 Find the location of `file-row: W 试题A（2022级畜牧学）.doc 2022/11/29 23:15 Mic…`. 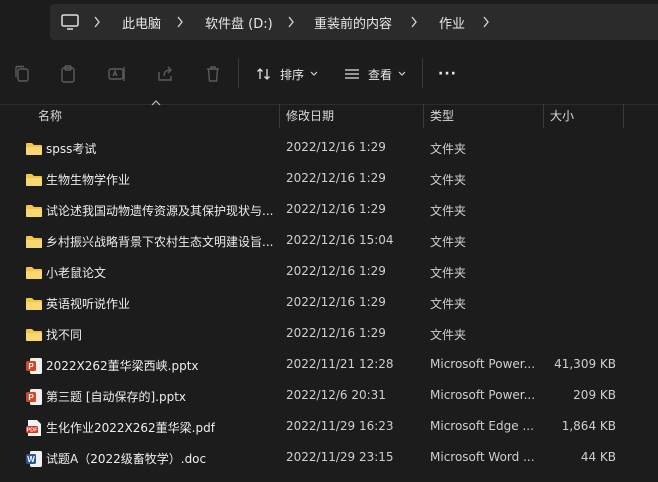

file-row: W 试题A（2022级畜牧学）.doc 2022/11/29 23:15 Mic… is located at coordinates (329, 458).